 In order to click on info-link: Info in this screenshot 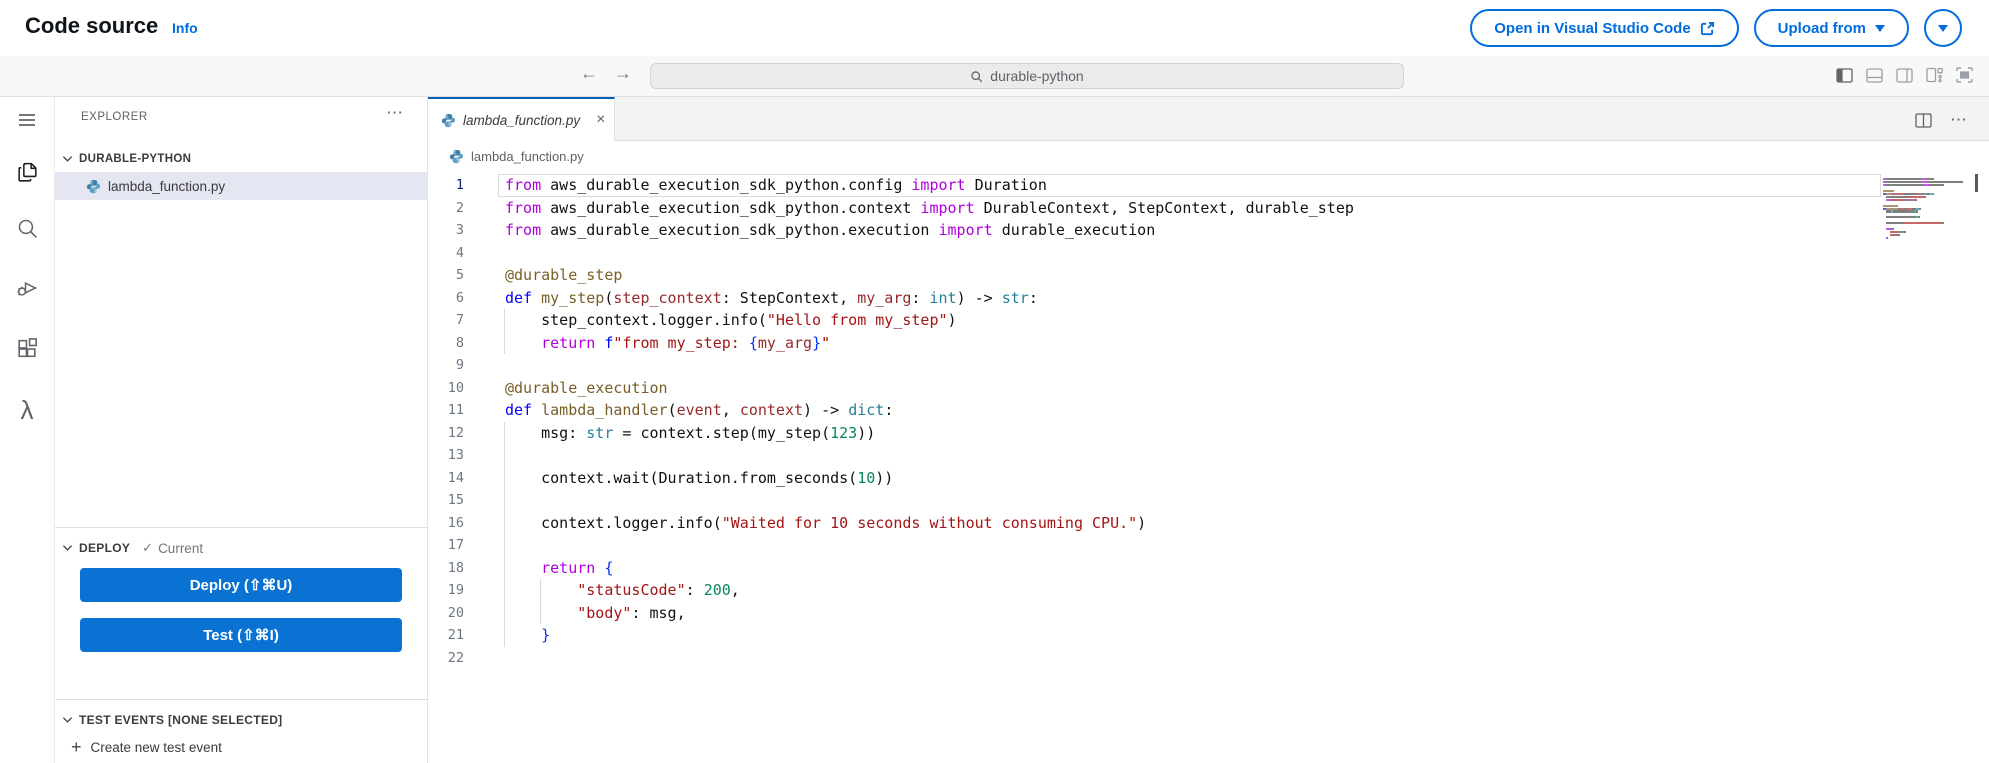, I will do `click(185, 28)`.